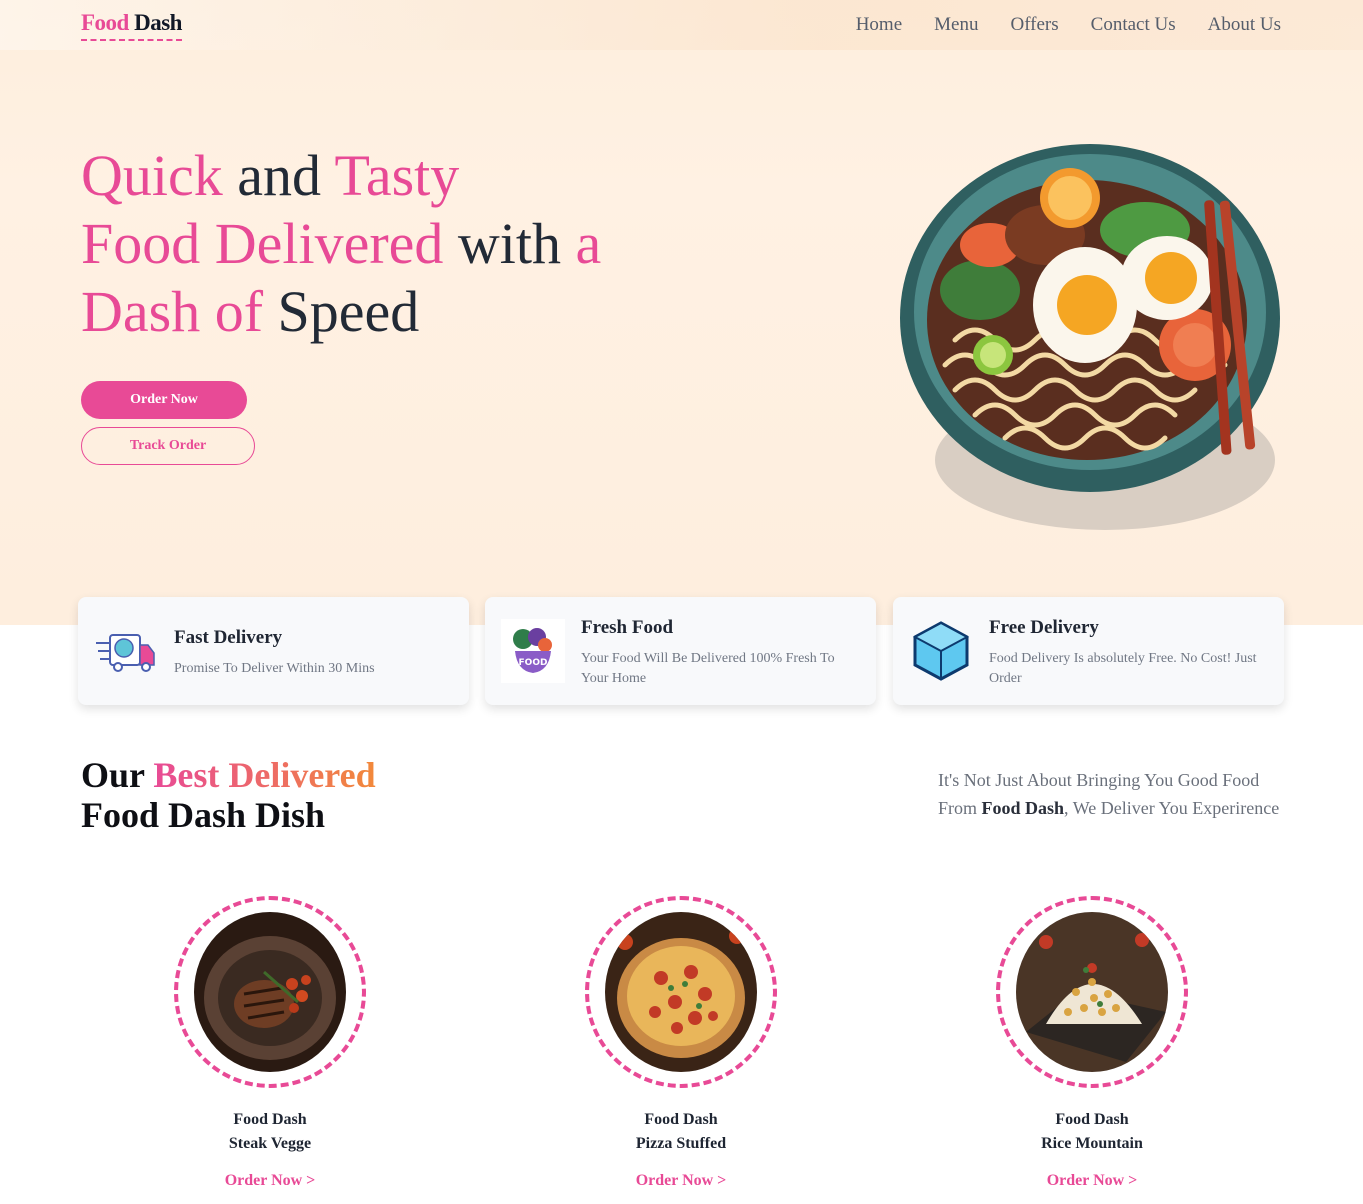  I want to click on headline-word: a, so click(588, 243).